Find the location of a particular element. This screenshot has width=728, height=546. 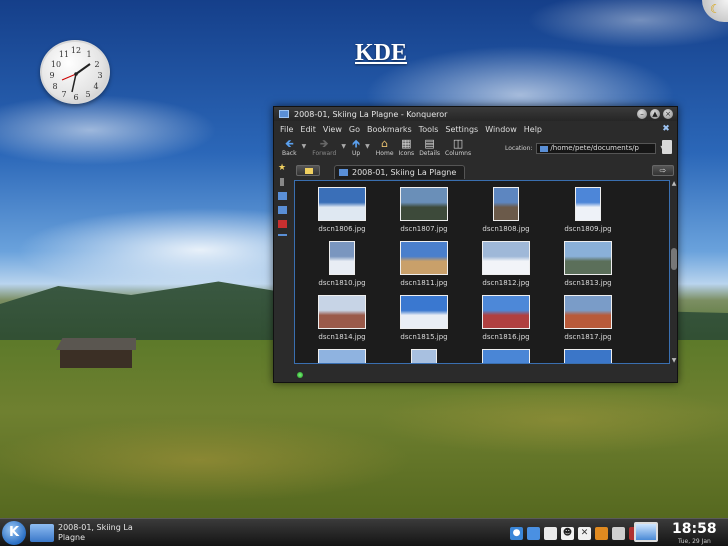

icons-view-button: ▦ Icons is located at coordinates (407, 147).